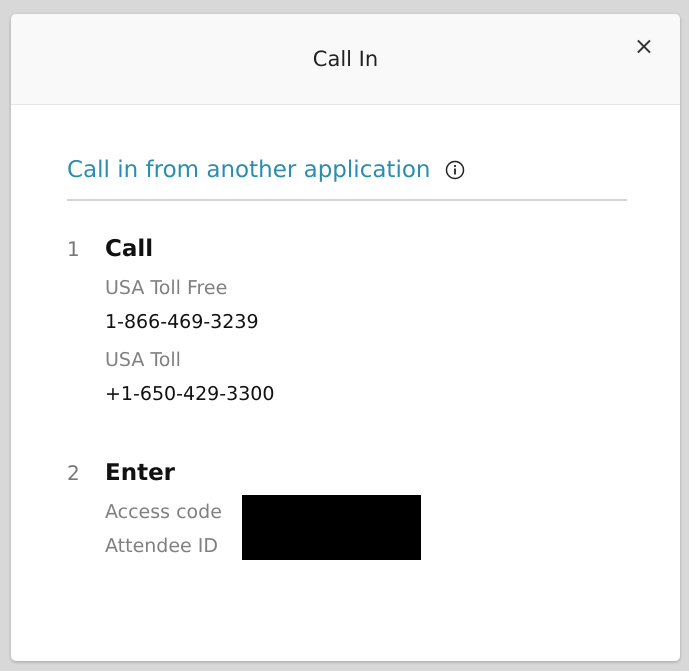  Describe the element at coordinates (166, 288) in the screenshot. I see `number-label: USA Toll Free` at that location.